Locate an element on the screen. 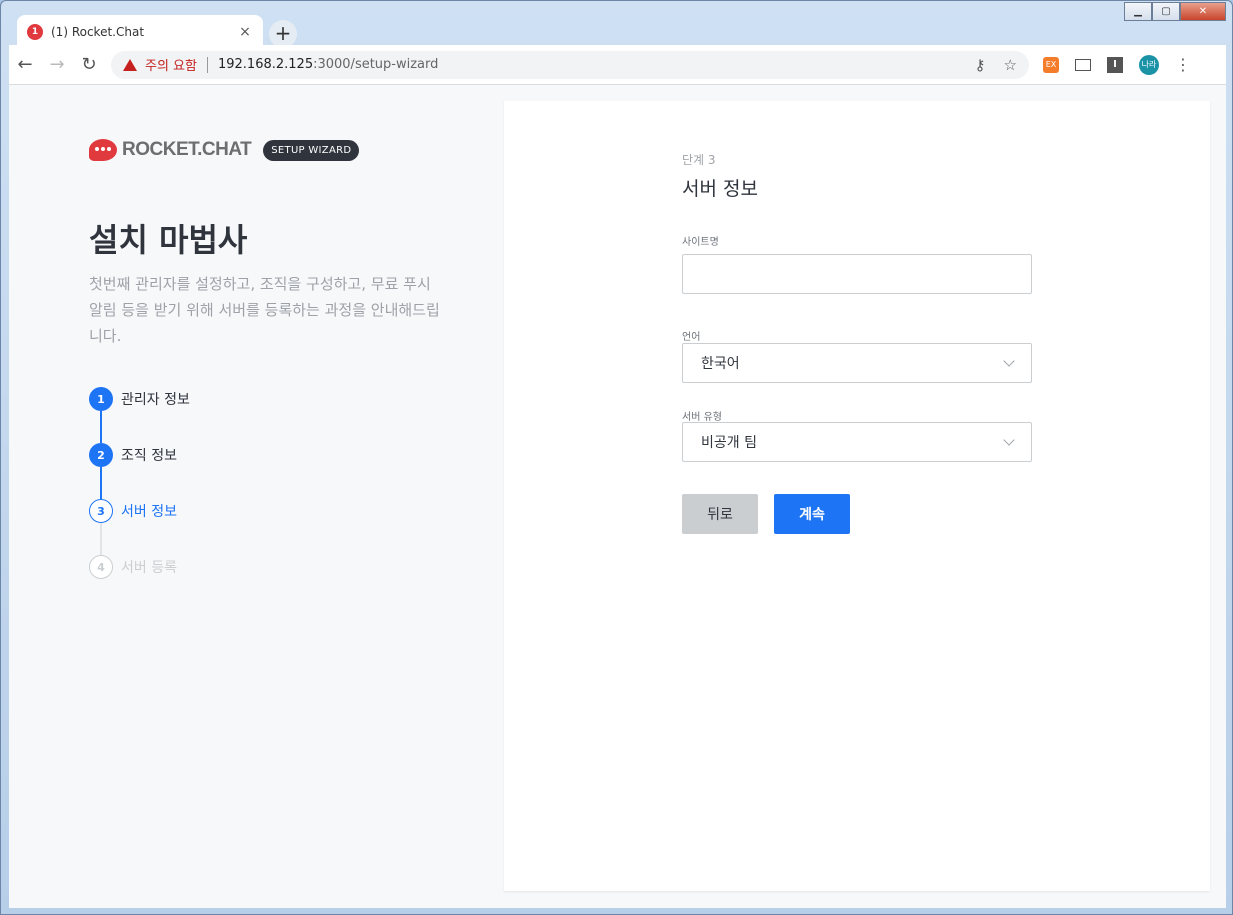 This screenshot has width=1233, height=915. browser-tab: 1 (1) Rocket.Chat × is located at coordinates (140, 32).